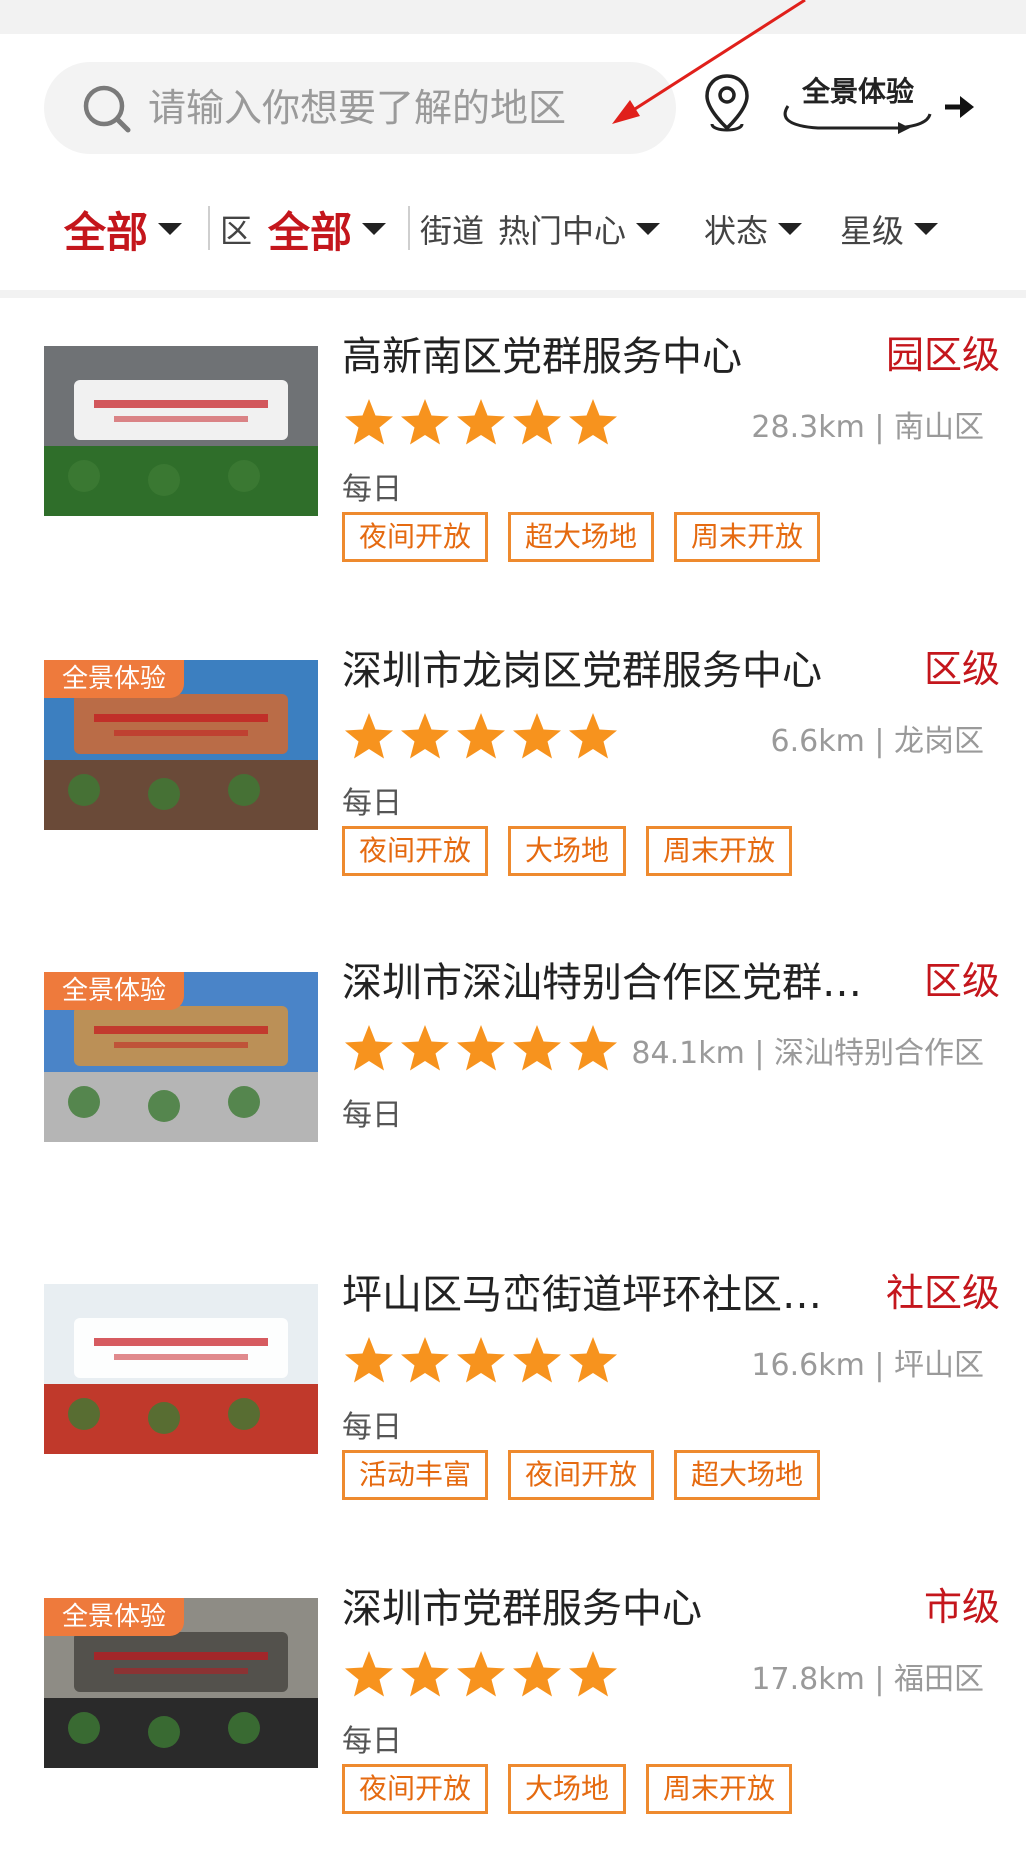  What do you see at coordinates (867, 1365) in the screenshot?
I see `center-distance: 16.6km | 坪山区` at bounding box center [867, 1365].